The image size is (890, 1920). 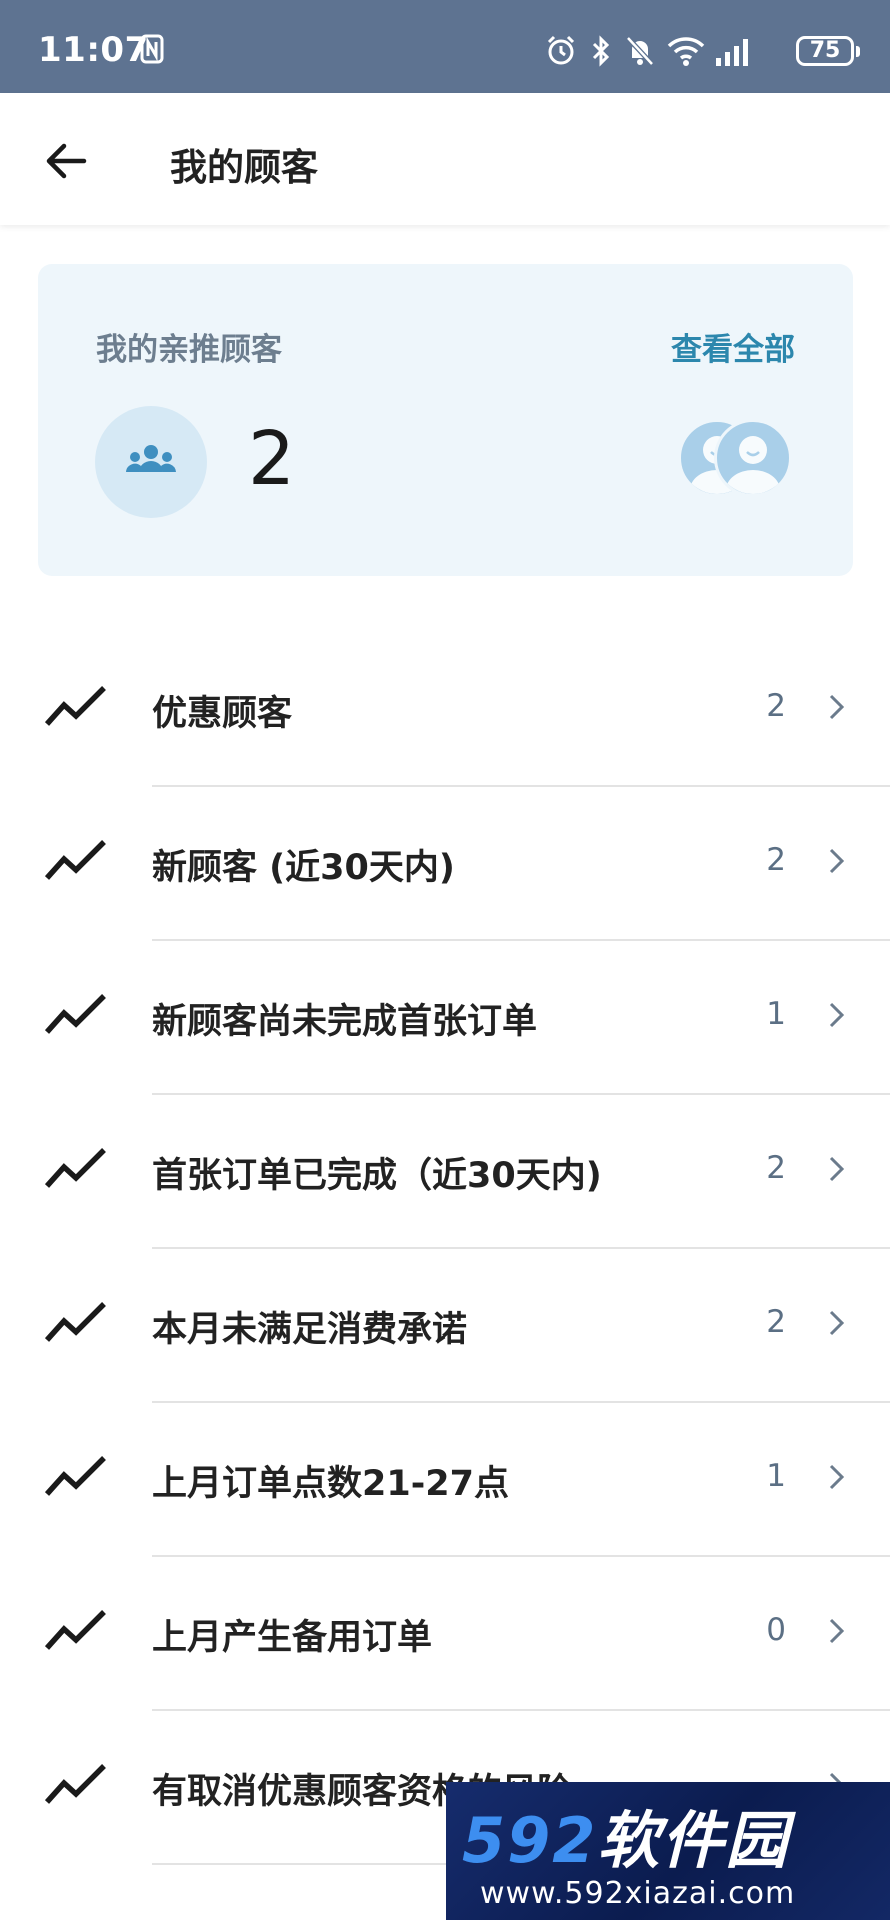 What do you see at coordinates (222, 714) in the screenshot?
I see `list-item-label: 优惠顾客` at bounding box center [222, 714].